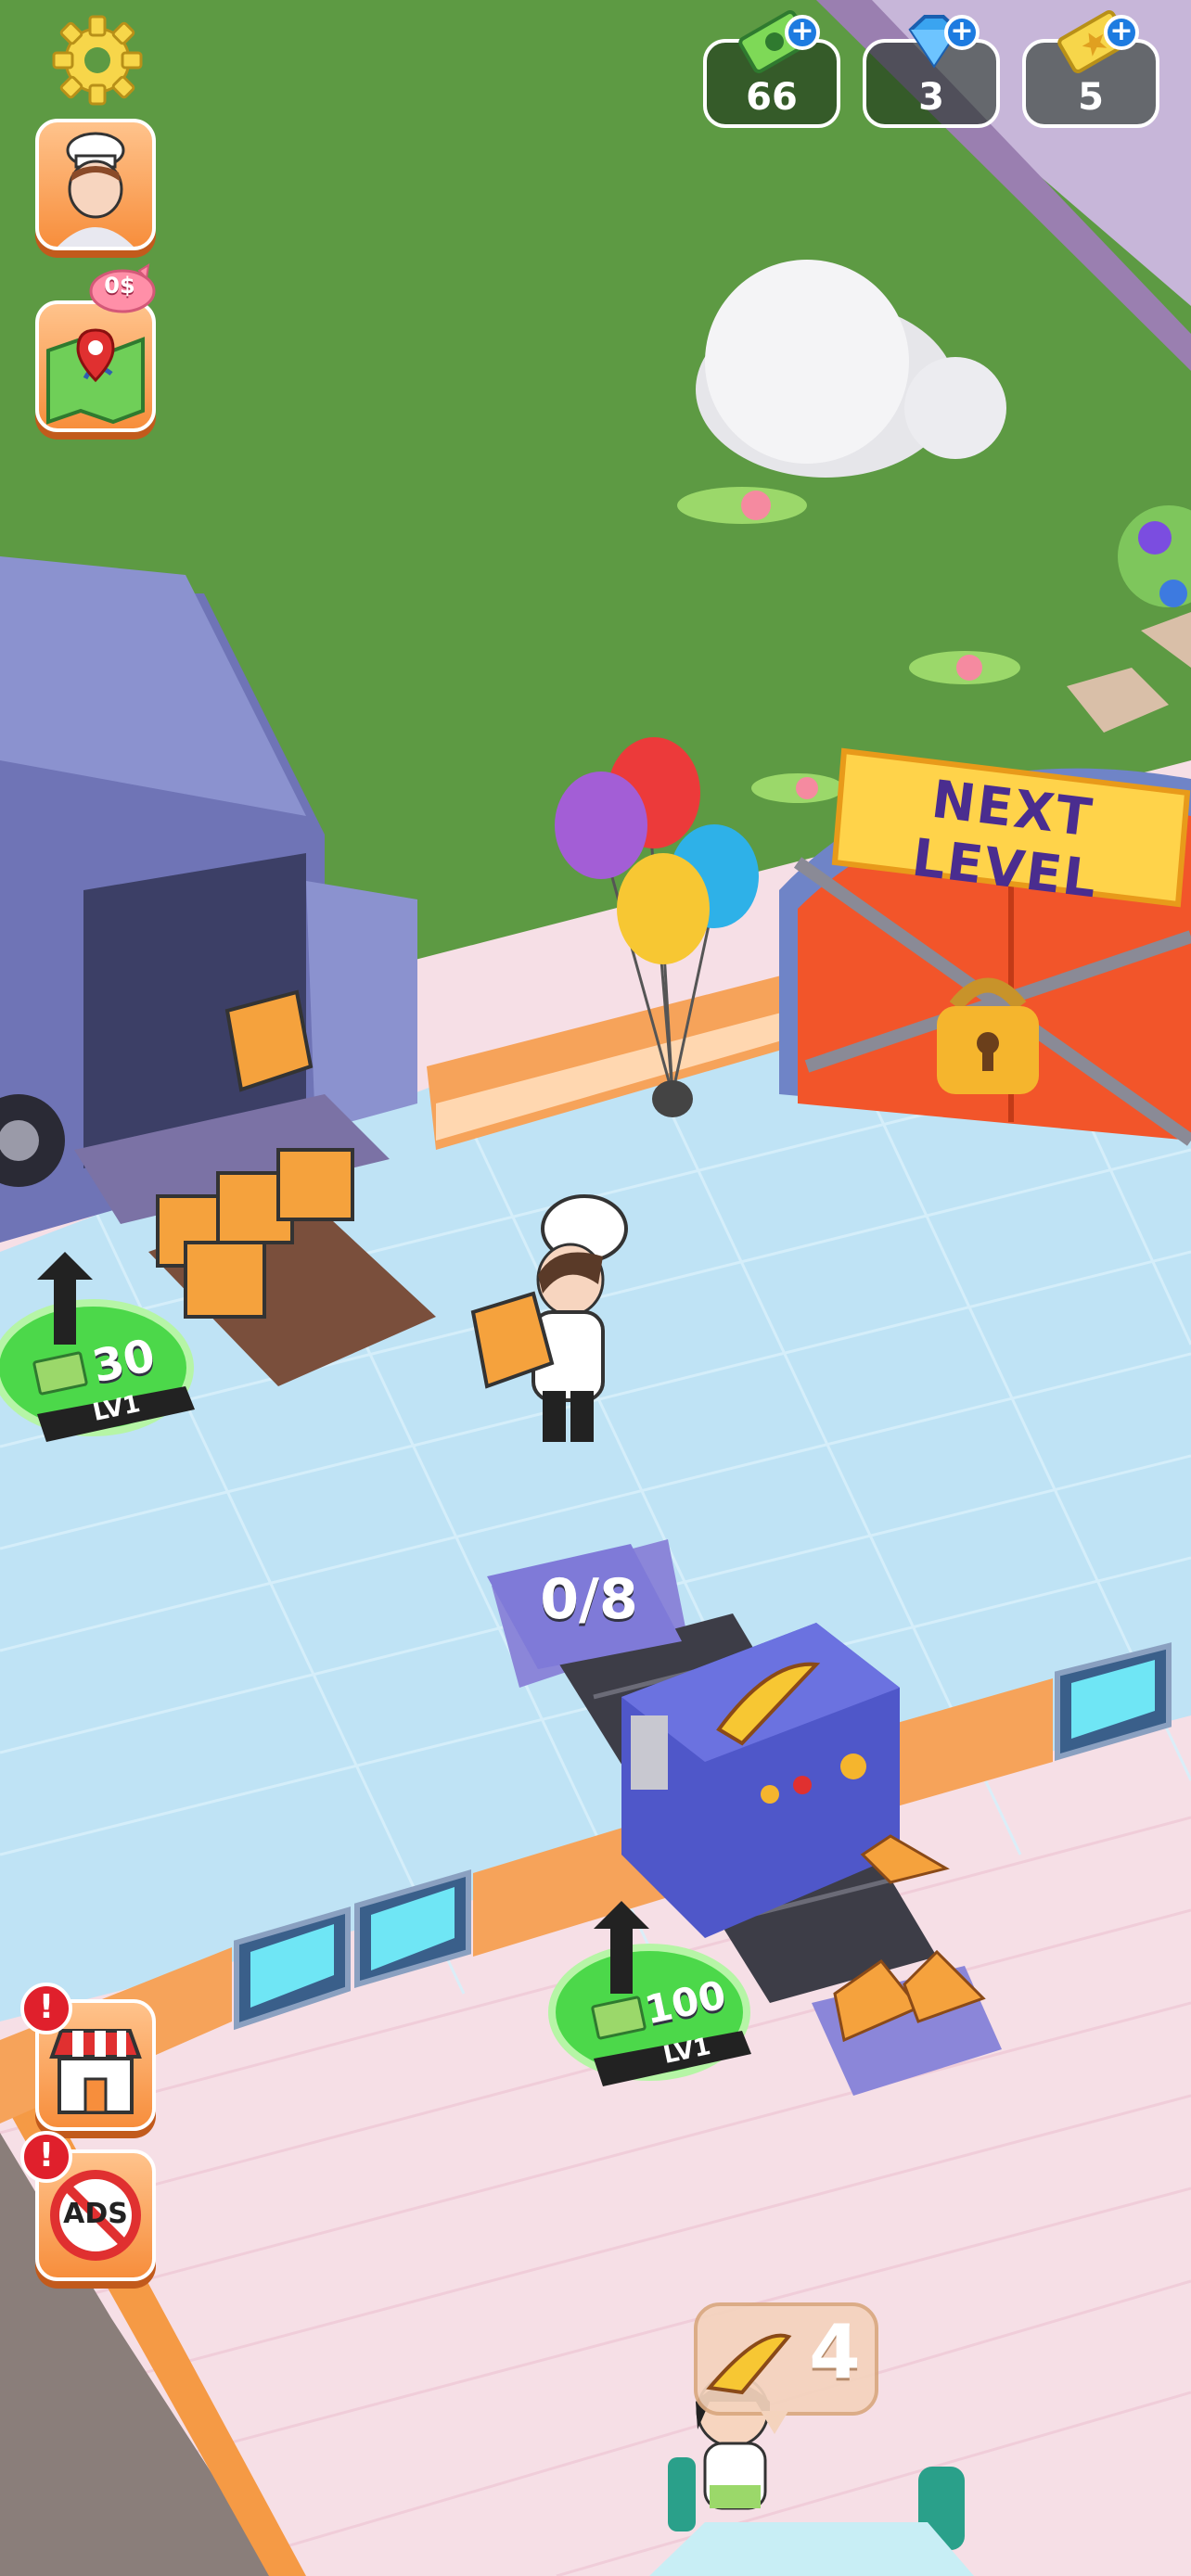 The image size is (1191, 2576). I want to click on tickets-amount: 5, so click(1091, 97).